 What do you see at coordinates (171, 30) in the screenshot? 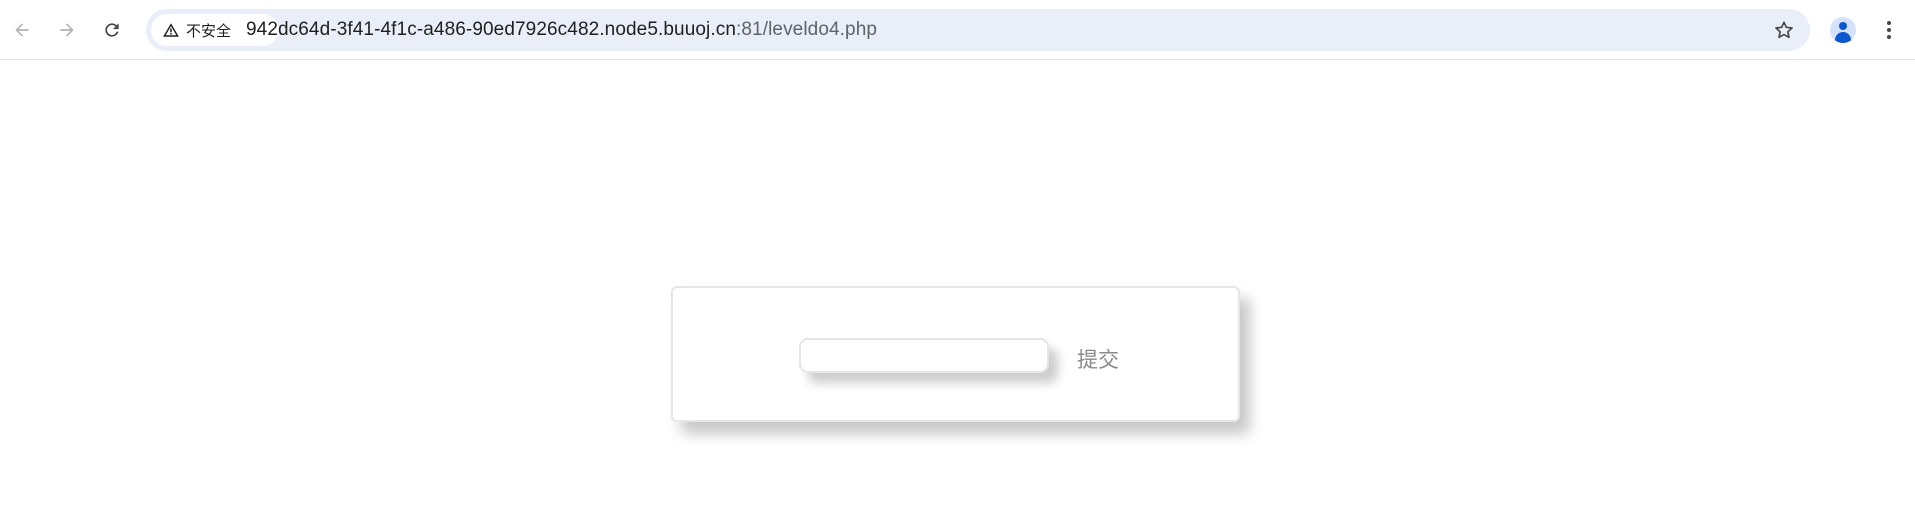
I see `warning-triangle-icon` at bounding box center [171, 30].